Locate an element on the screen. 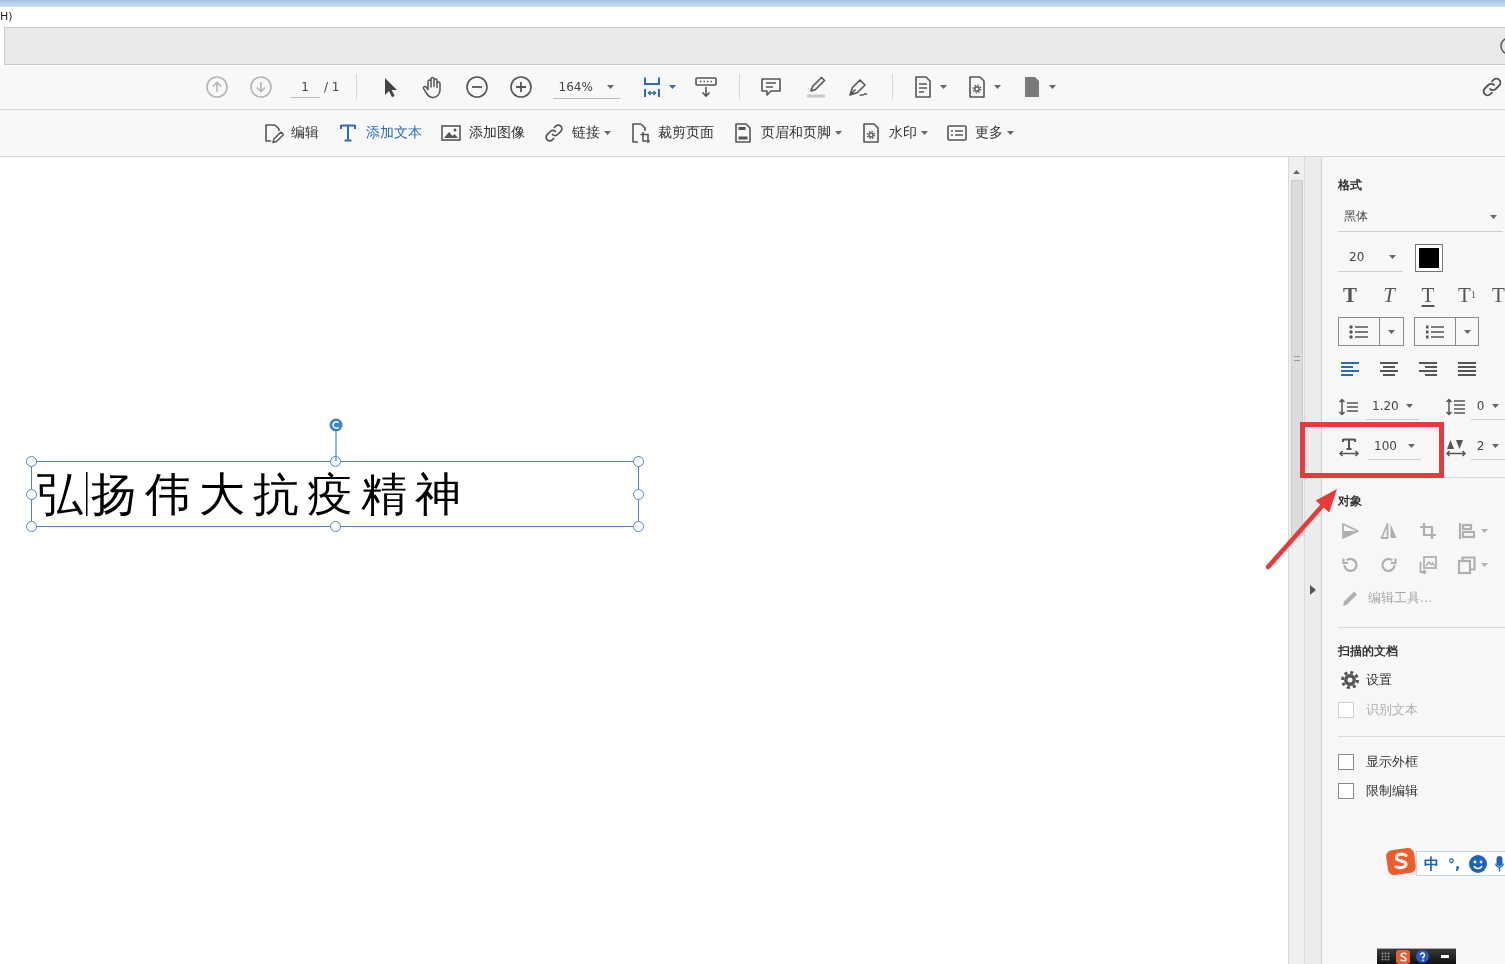 Image resolution: width=1505 pixels, height=964 pixels. page-count: / 1 is located at coordinates (332, 87).